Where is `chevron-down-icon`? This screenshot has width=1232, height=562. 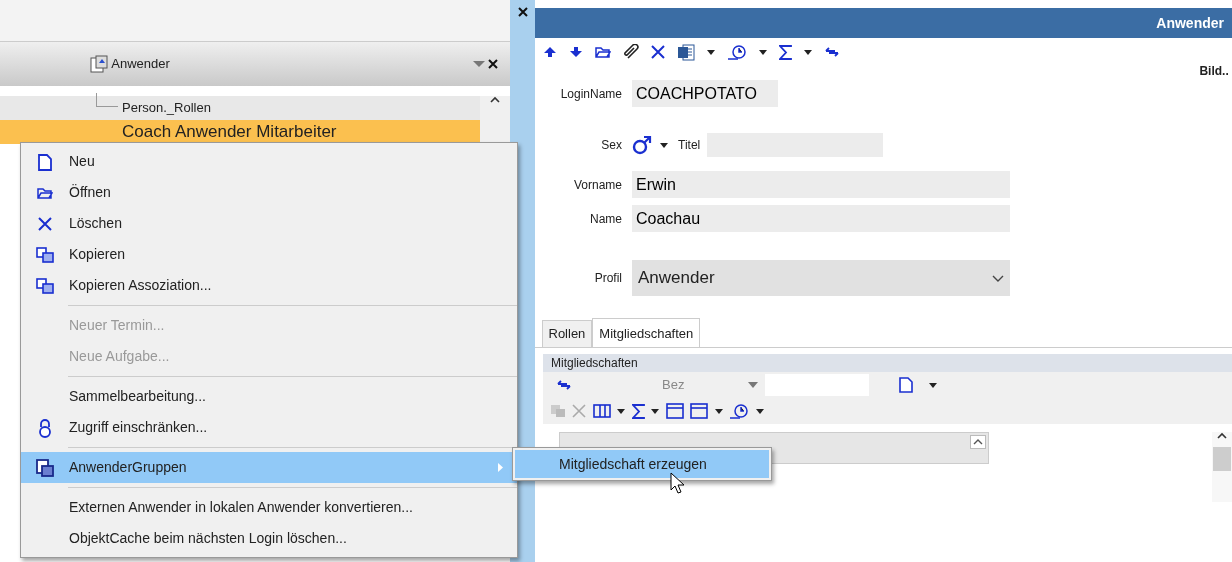
chevron-down-icon is located at coordinates (998, 278).